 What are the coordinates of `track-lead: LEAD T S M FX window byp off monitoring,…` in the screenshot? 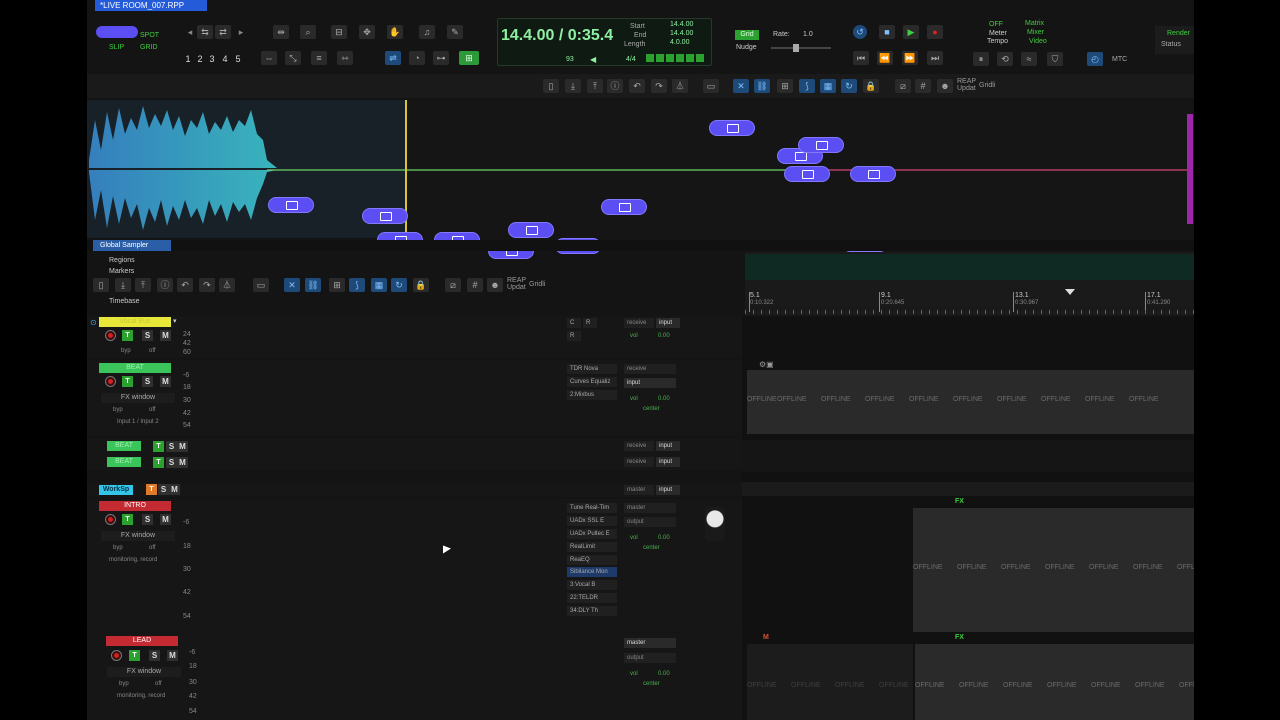 It's located at (414, 676).